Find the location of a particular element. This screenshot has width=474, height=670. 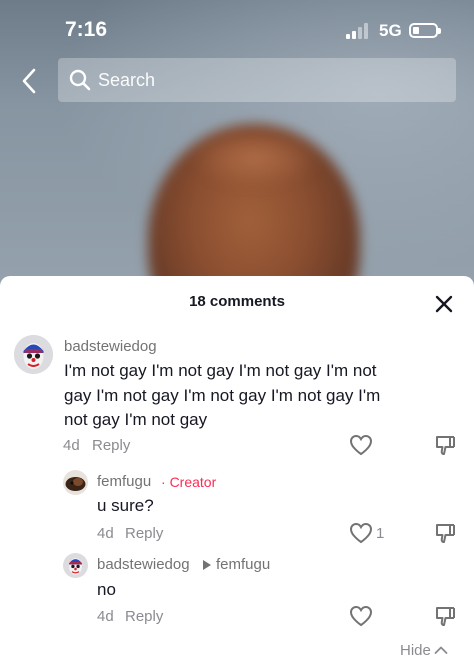

reply-target-username: femfugu is located at coordinates (243, 564).